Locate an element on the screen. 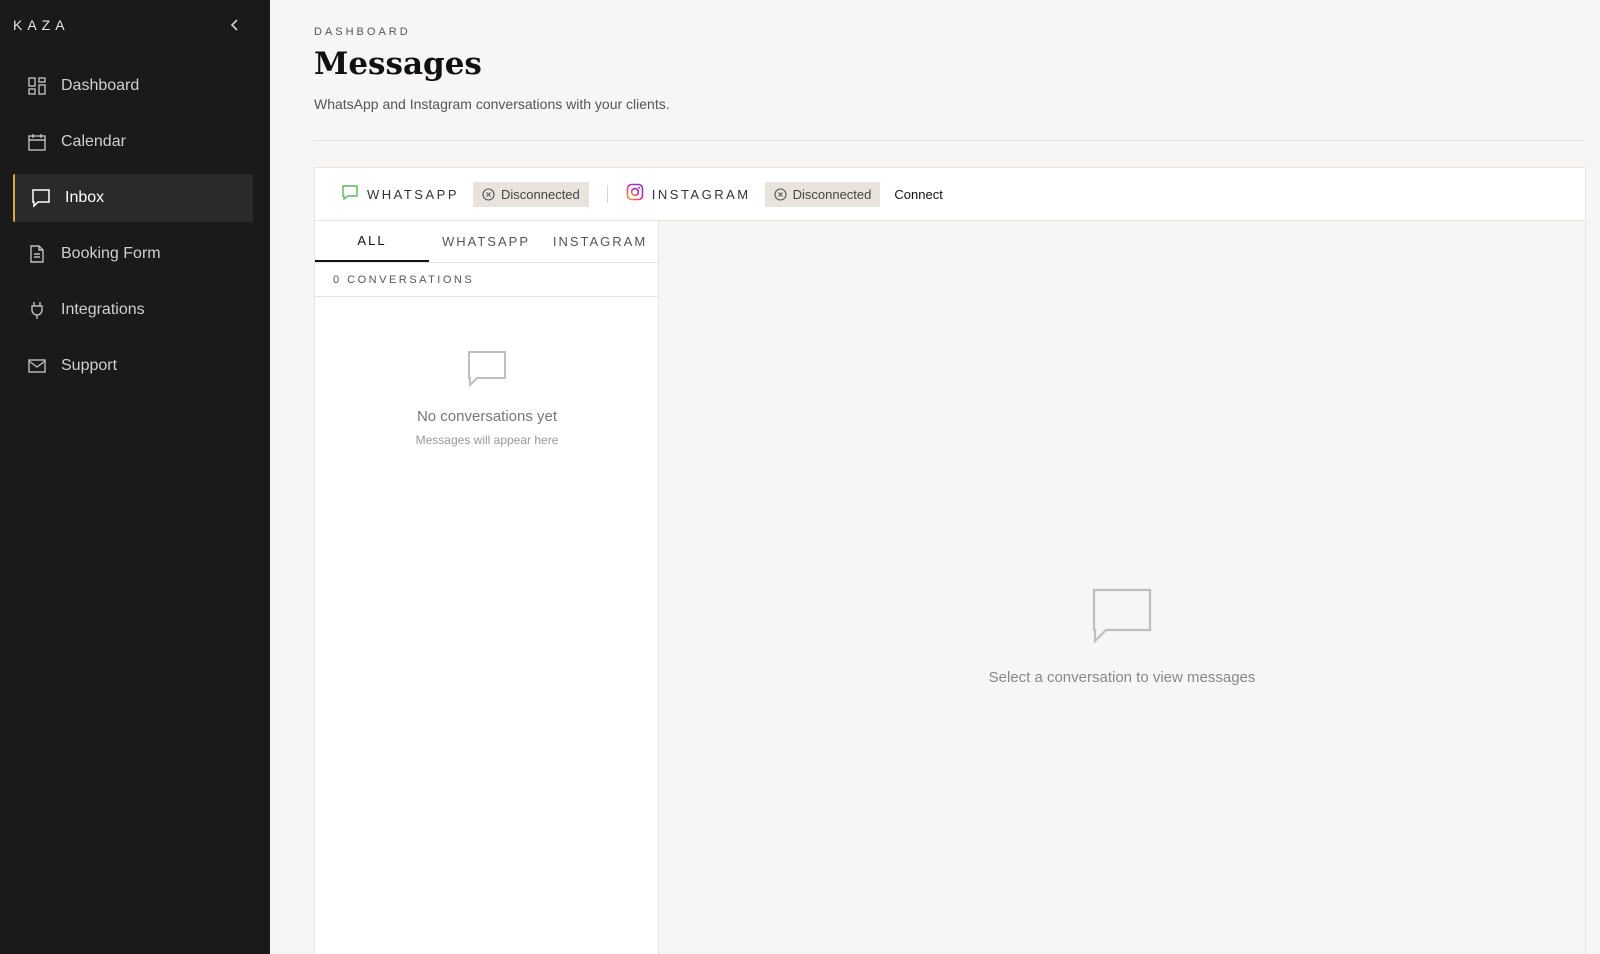 The image size is (1600, 954). collapse-sidebar-button is located at coordinates (235, 25).